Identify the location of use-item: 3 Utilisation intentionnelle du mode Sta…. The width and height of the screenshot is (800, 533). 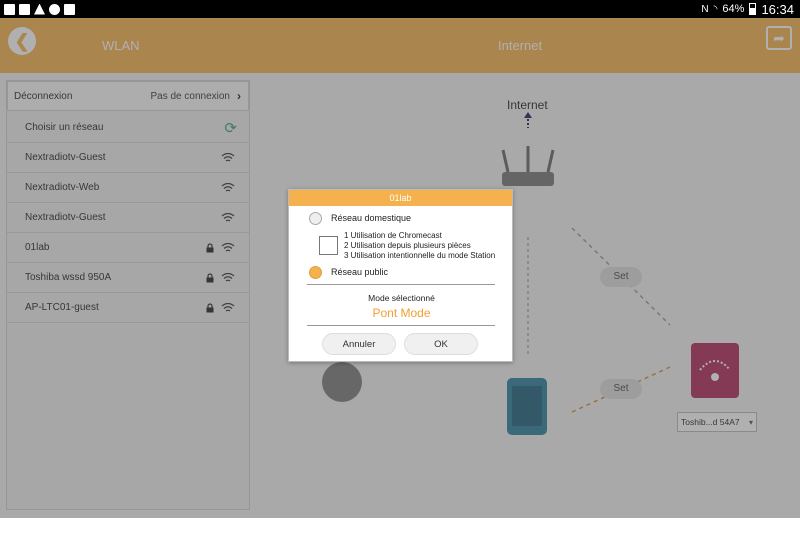
(420, 255).